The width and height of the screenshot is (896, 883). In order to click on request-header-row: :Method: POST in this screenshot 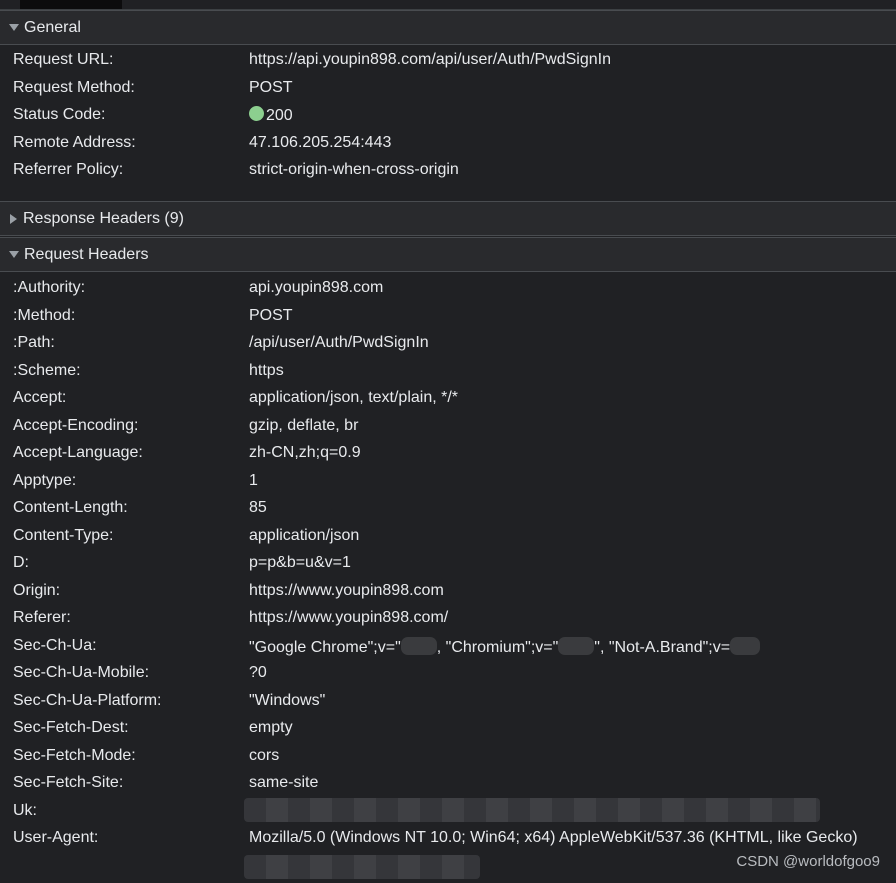, I will do `click(448, 318)`.